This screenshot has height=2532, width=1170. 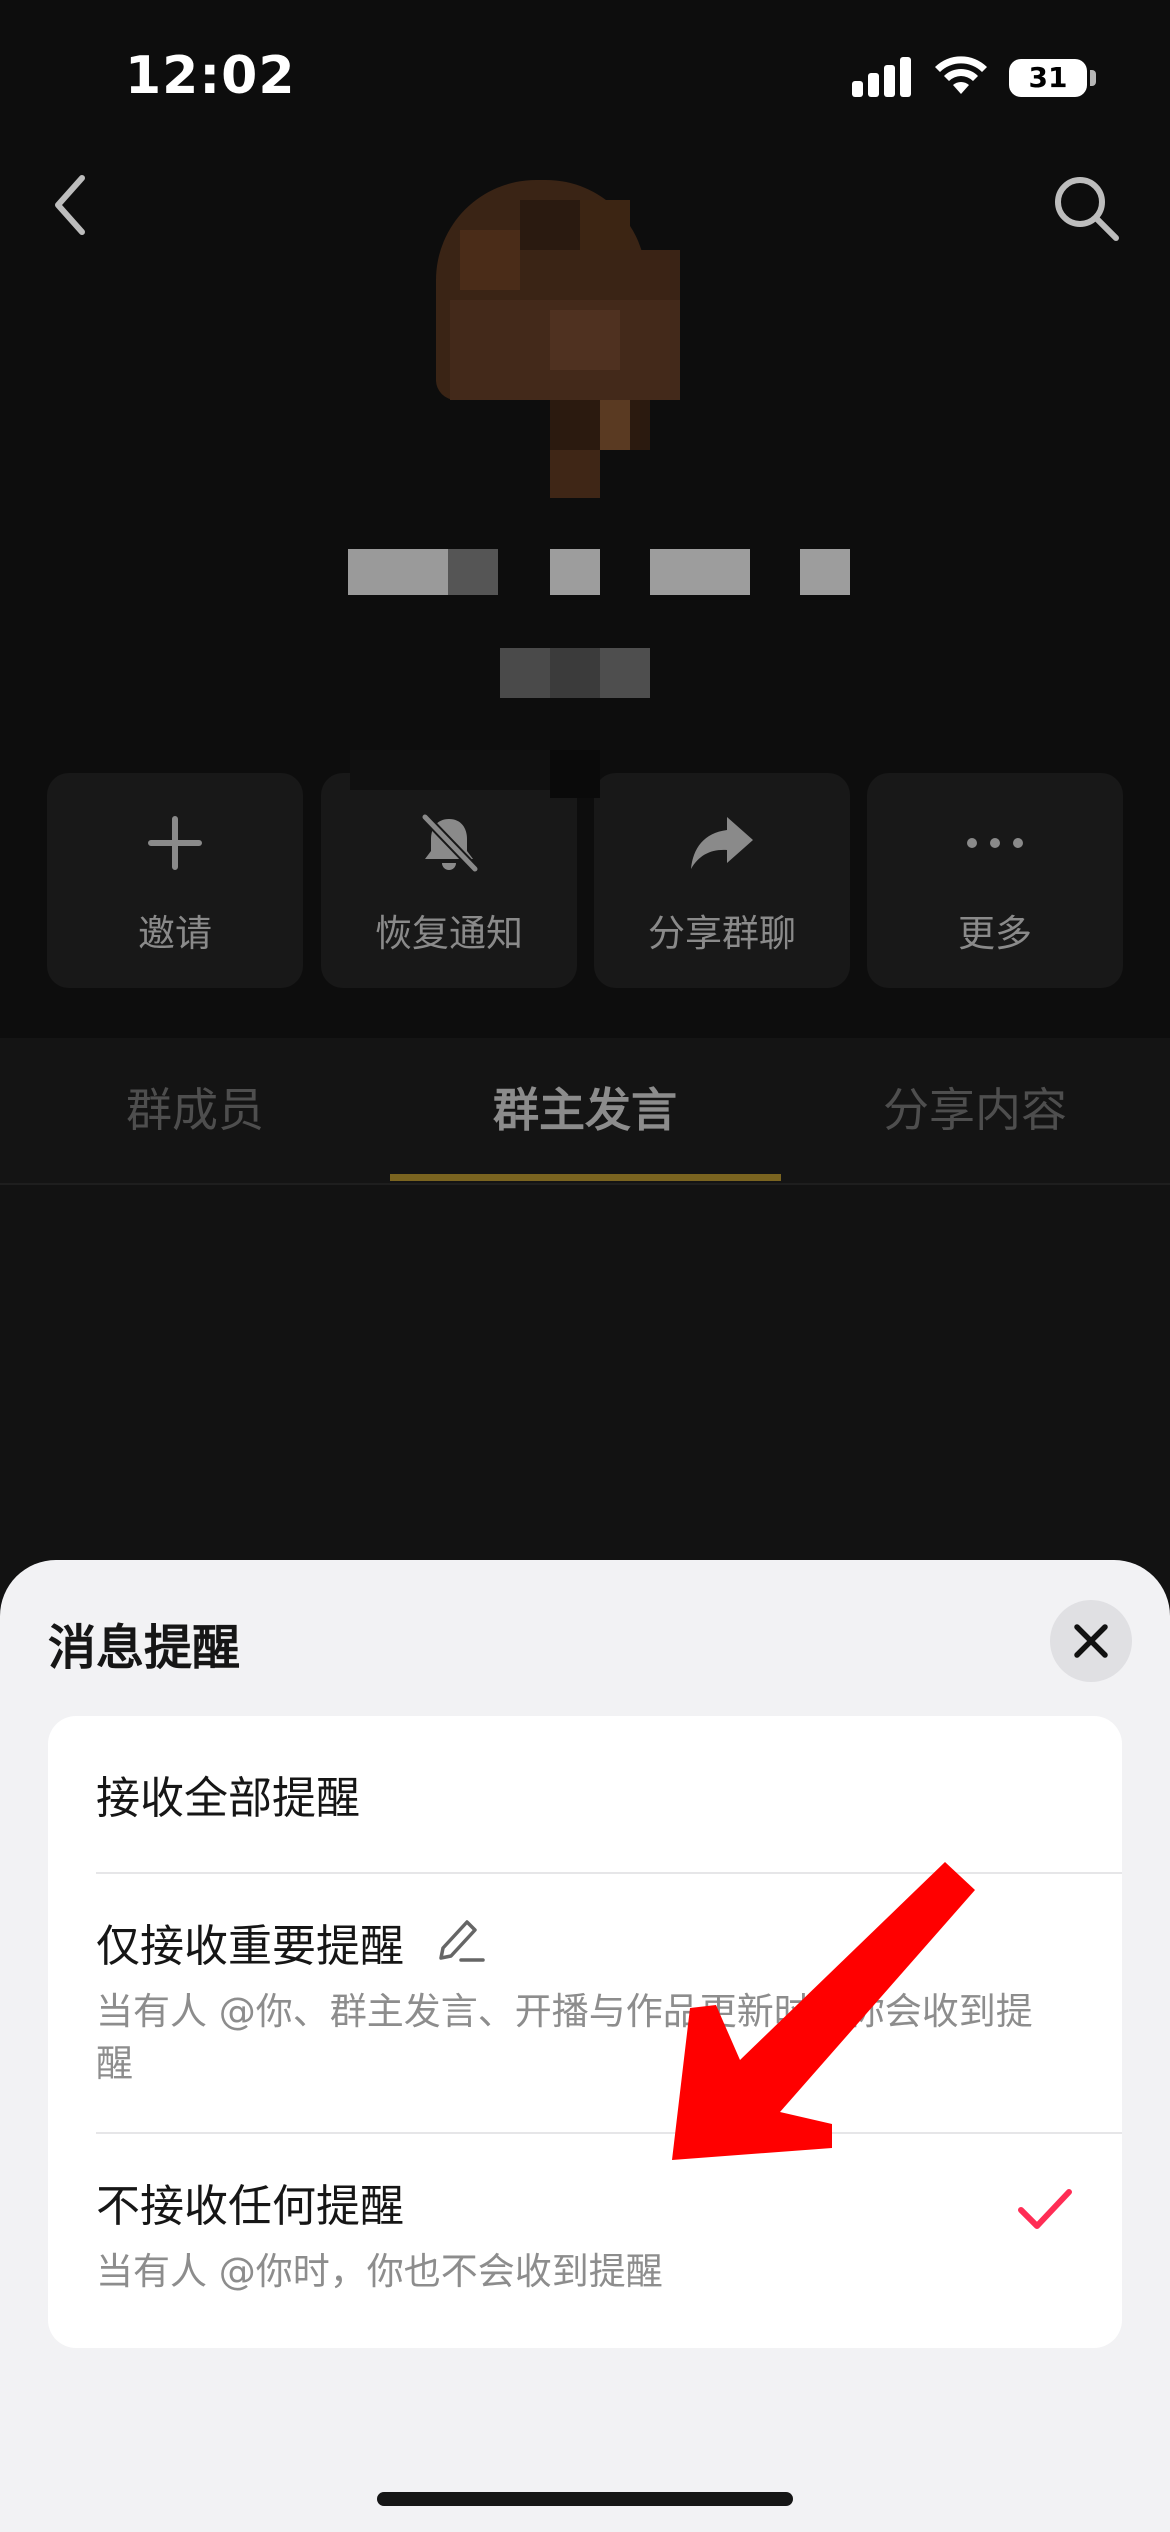 I want to click on sheet-title: 消息提醒, so click(x=144, y=1648).